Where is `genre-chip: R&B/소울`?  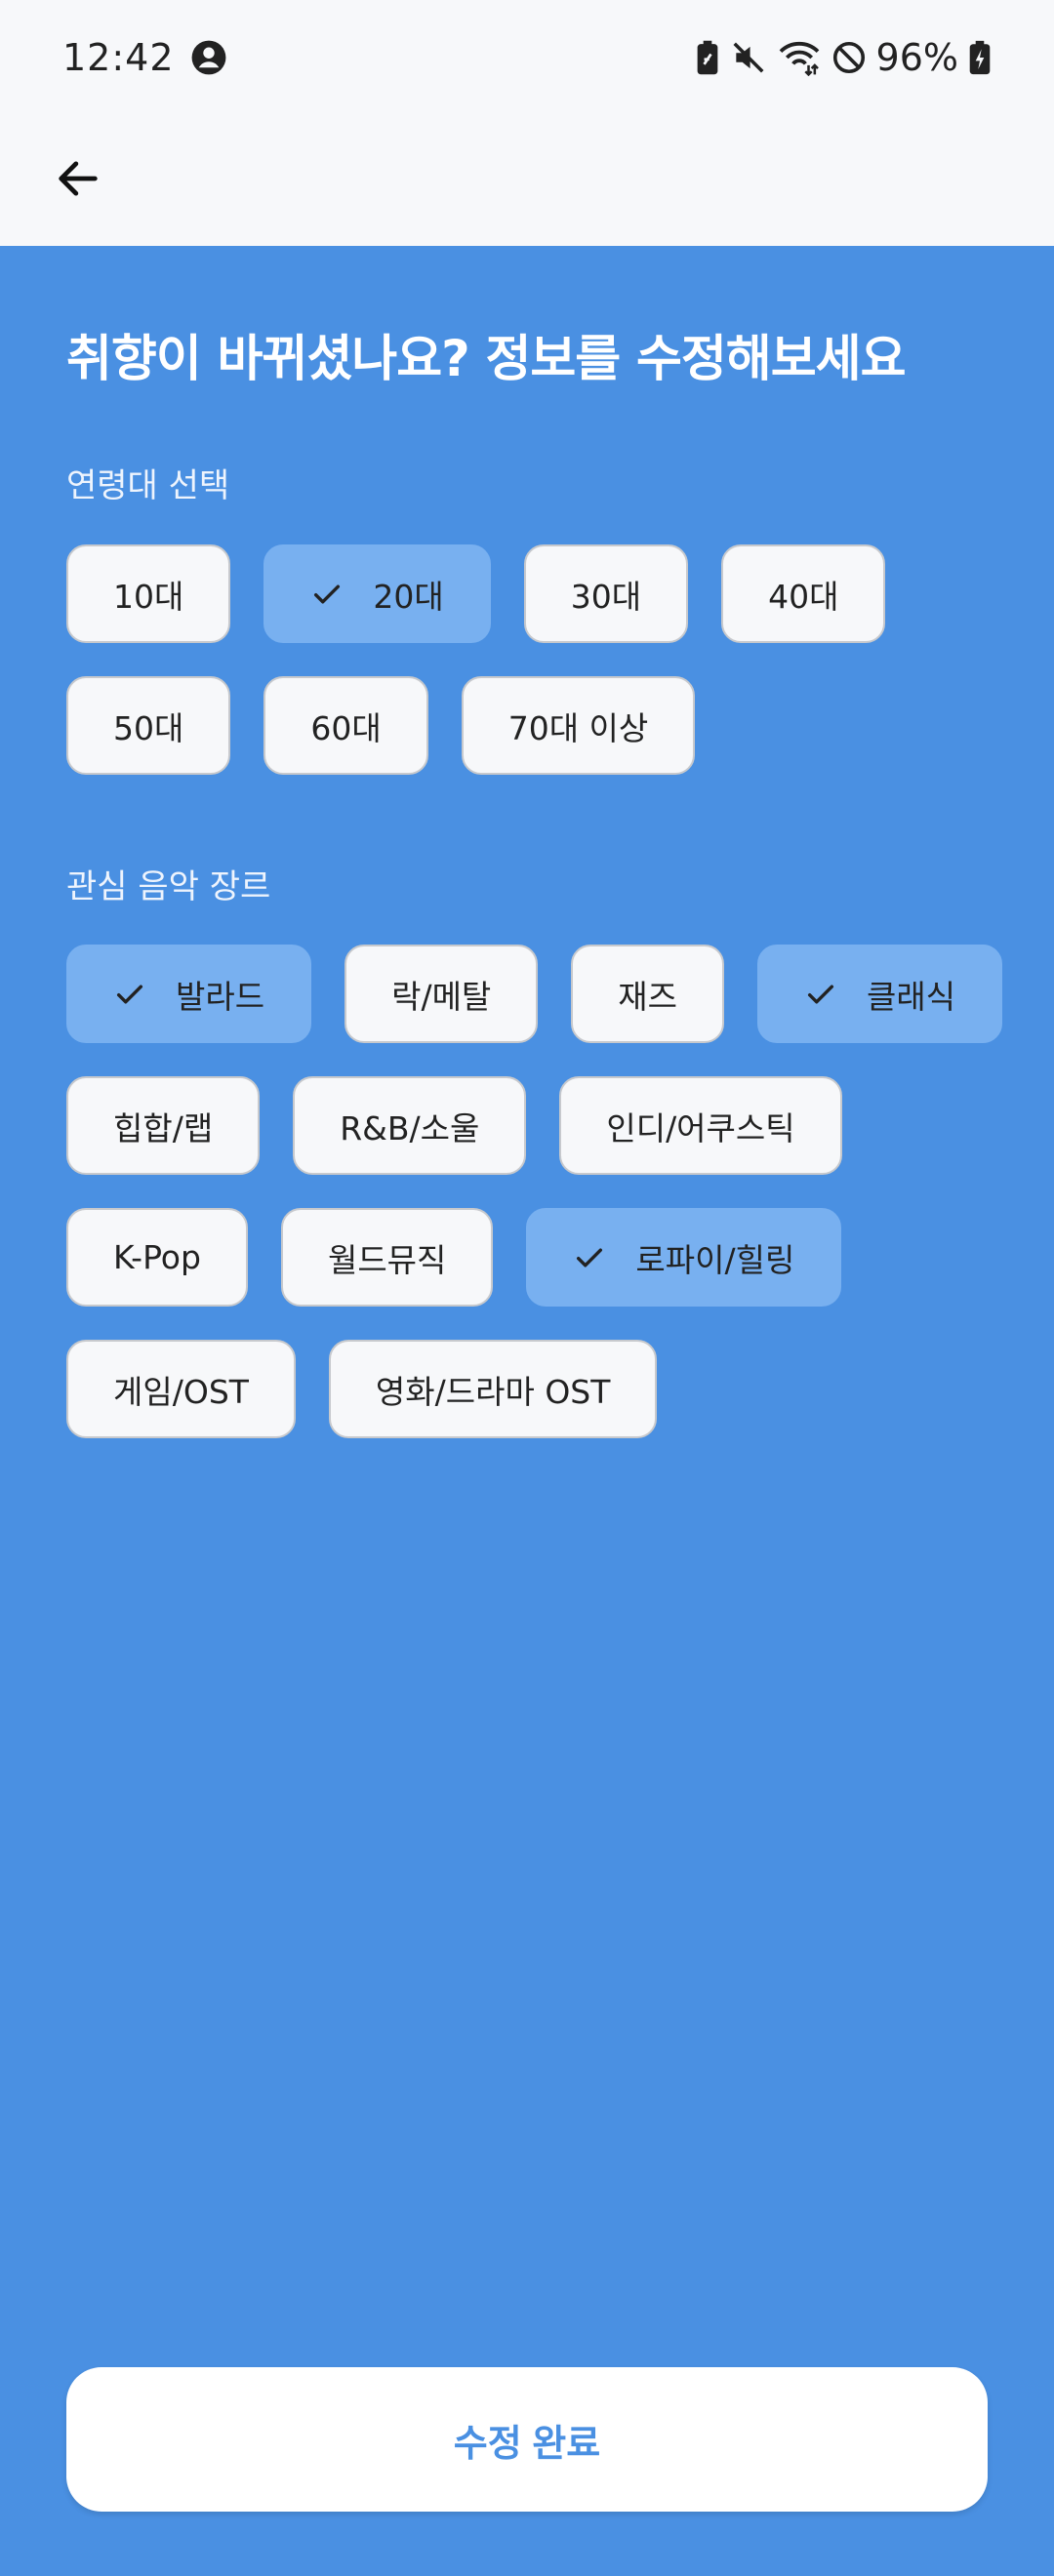 genre-chip: R&B/소울 is located at coordinates (410, 1125).